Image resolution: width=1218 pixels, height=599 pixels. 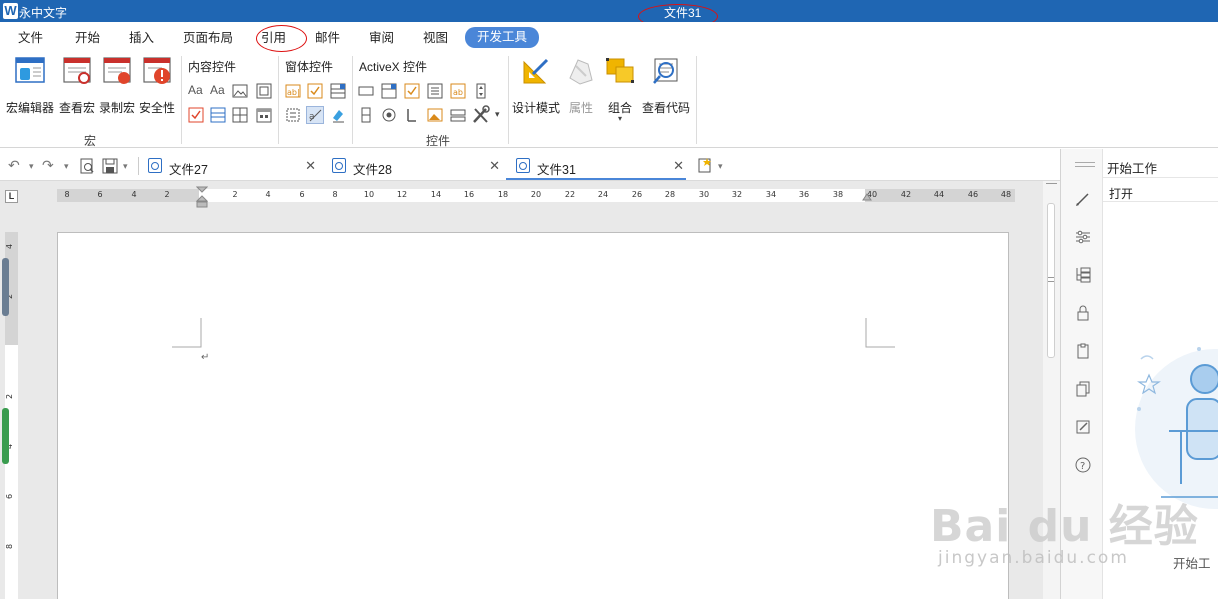 I want to click on vertical-ruler-handle-bottom, so click(x=5, y=436).